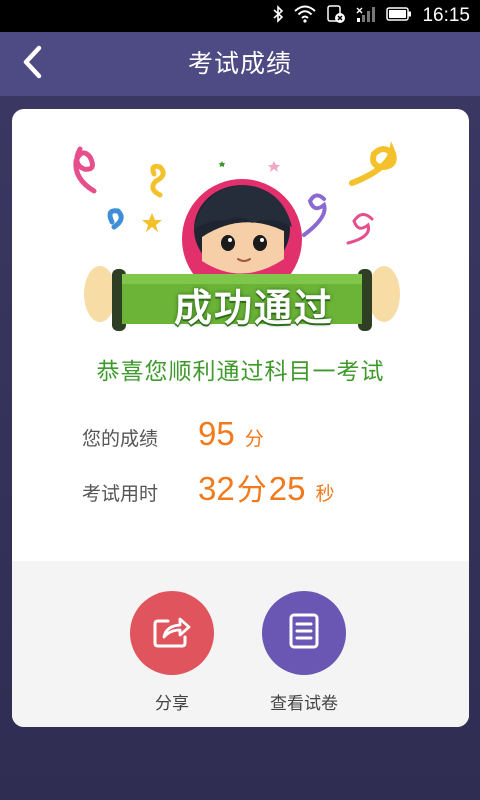  I want to click on document-icon, so click(304, 633).